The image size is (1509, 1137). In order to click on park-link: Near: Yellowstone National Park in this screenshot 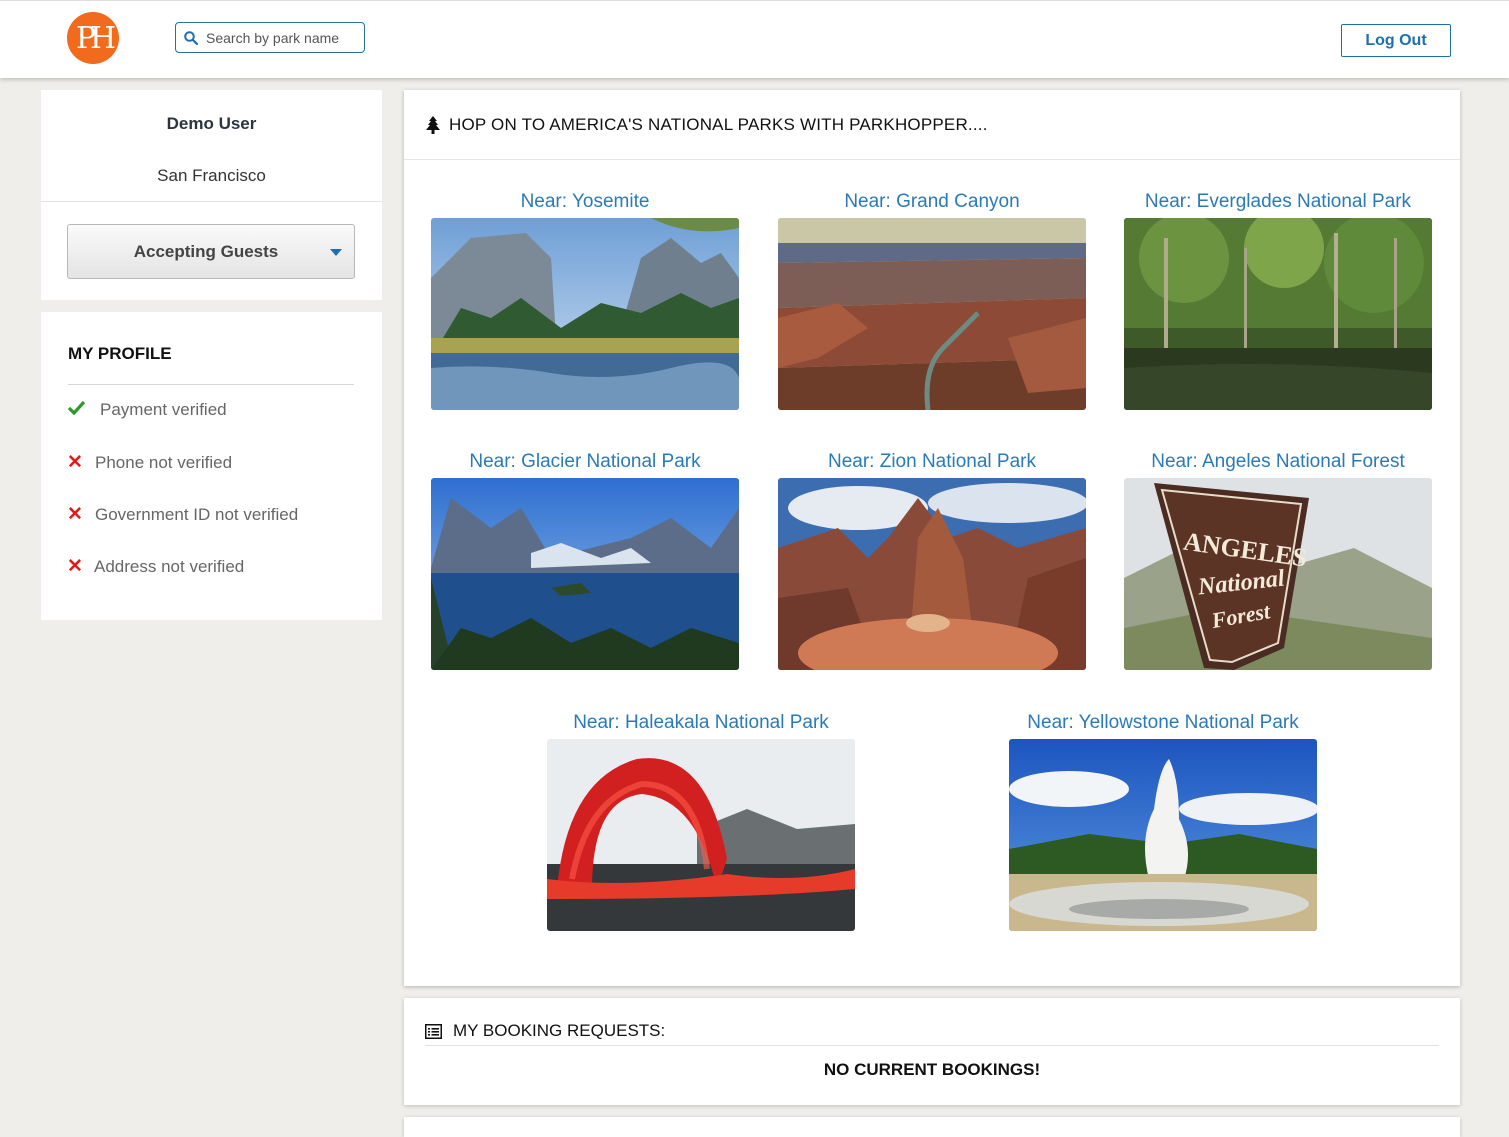, I will do `click(1163, 725)`.